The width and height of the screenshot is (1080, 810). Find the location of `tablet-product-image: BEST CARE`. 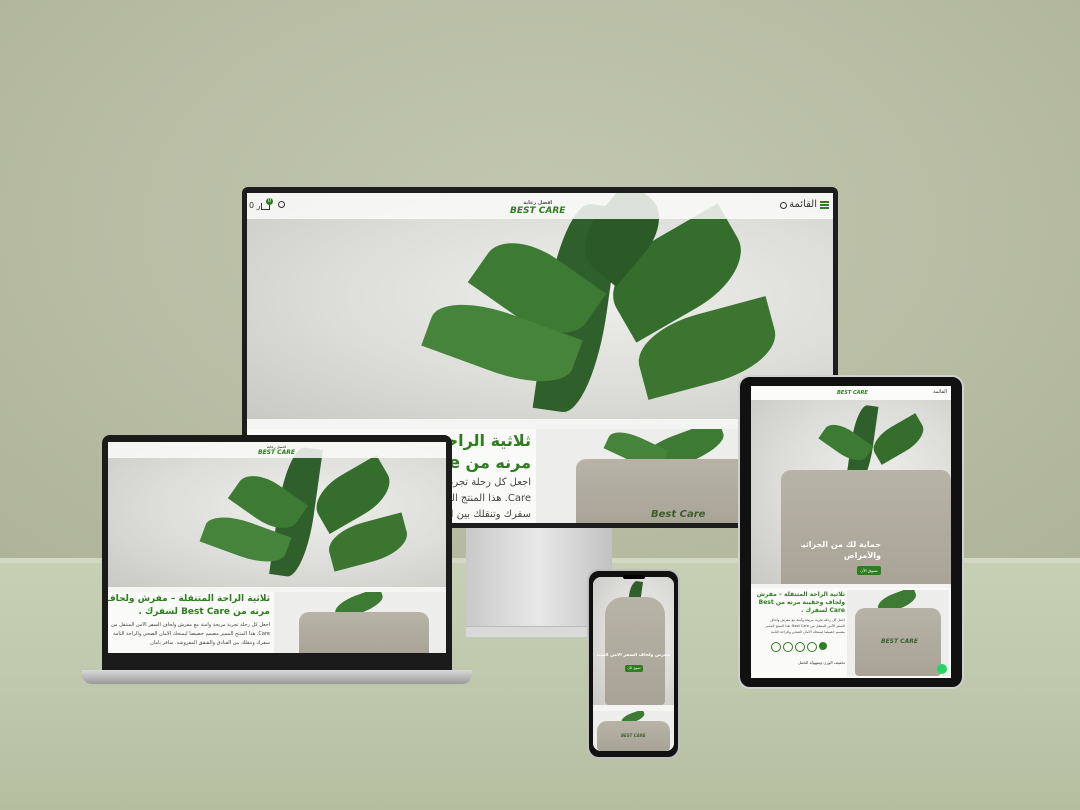

tablet-product-image: BEST CARE is located at coordinates (898, 633).